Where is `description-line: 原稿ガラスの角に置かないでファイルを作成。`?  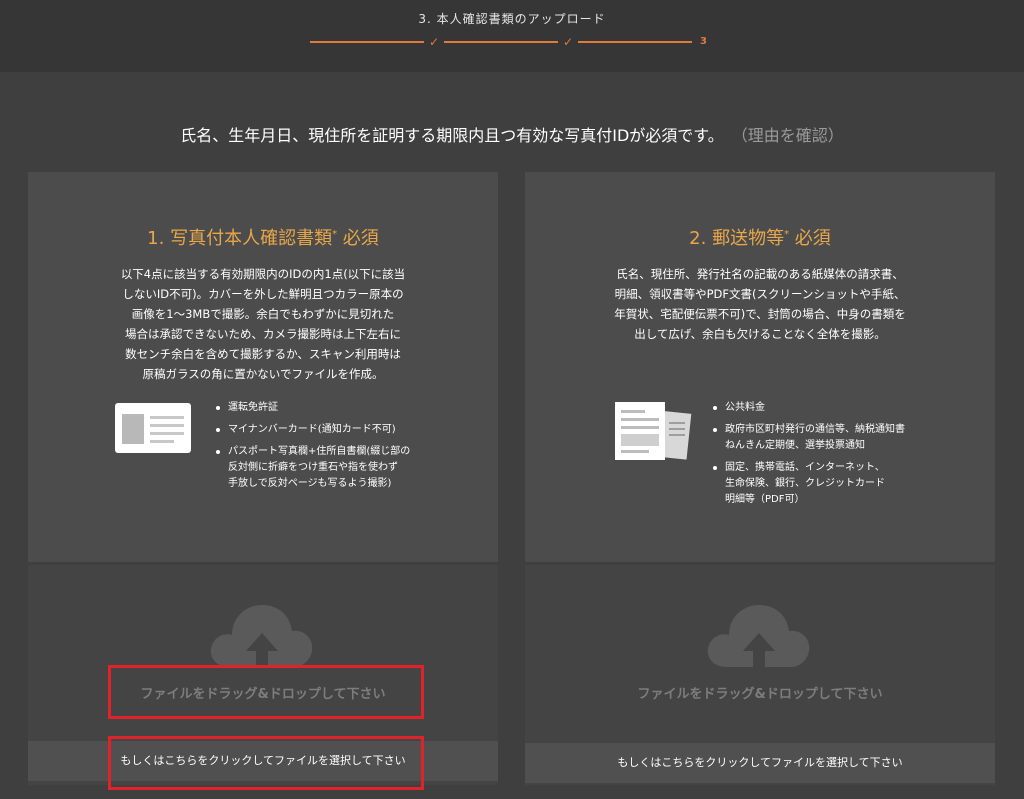
description-line: 原稿ガラスの角に置かないでファイルを作成。 is located at coordinates (263, 374).